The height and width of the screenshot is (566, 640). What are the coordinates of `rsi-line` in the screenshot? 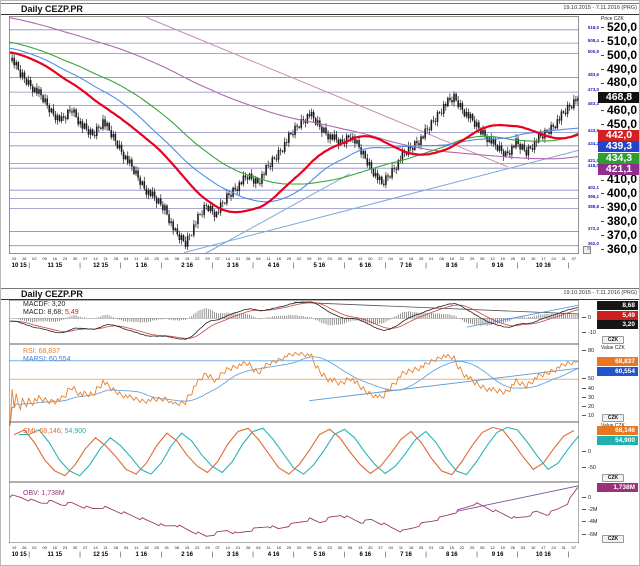 It's located at (294, 388).